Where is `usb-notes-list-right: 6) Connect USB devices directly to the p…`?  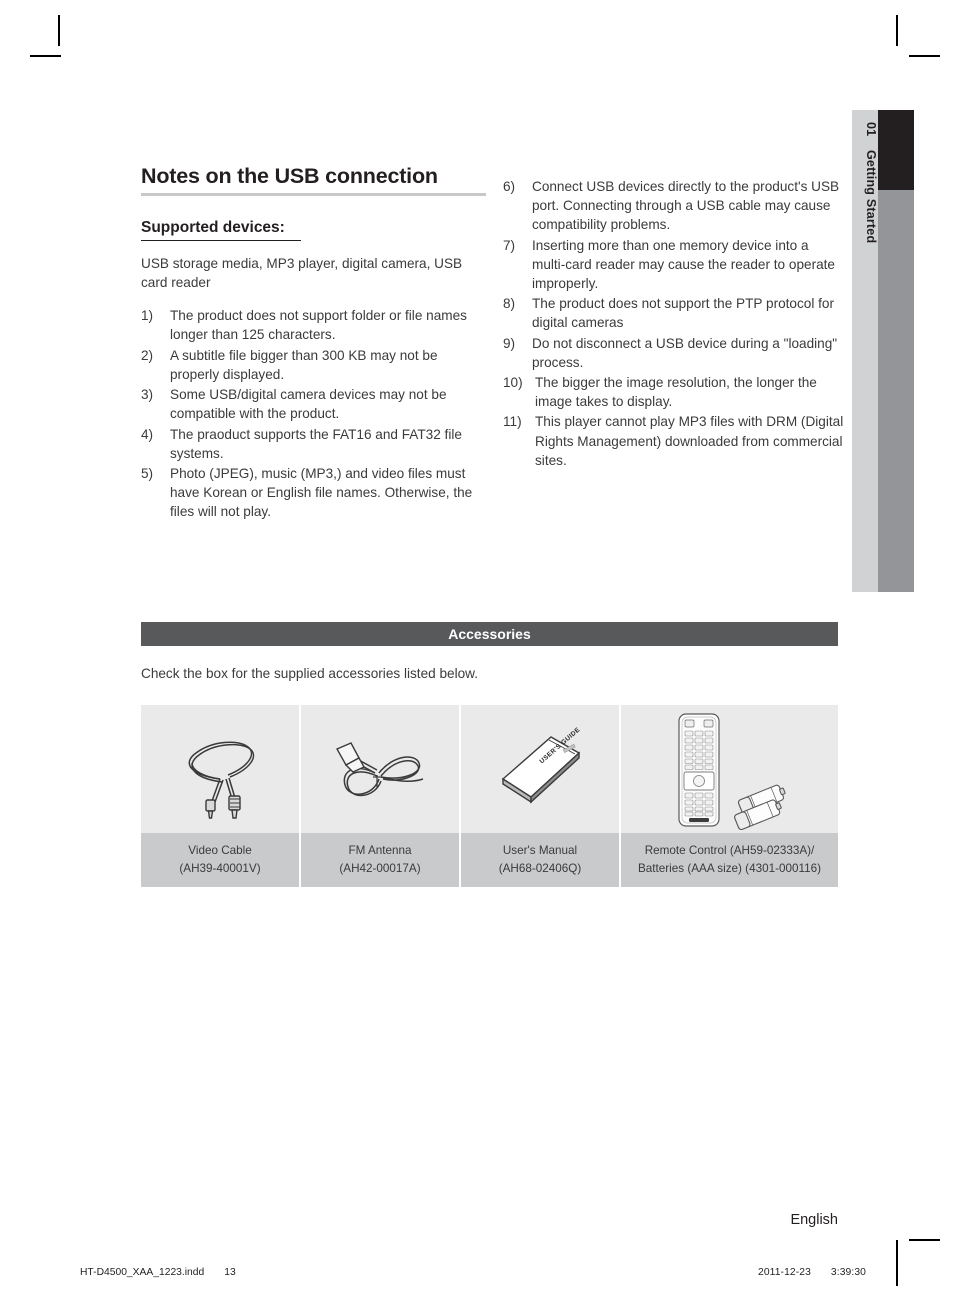
usb-notes-list-right: 6) Connect USB devices directly to the p… is located at coordinates (674, 323).